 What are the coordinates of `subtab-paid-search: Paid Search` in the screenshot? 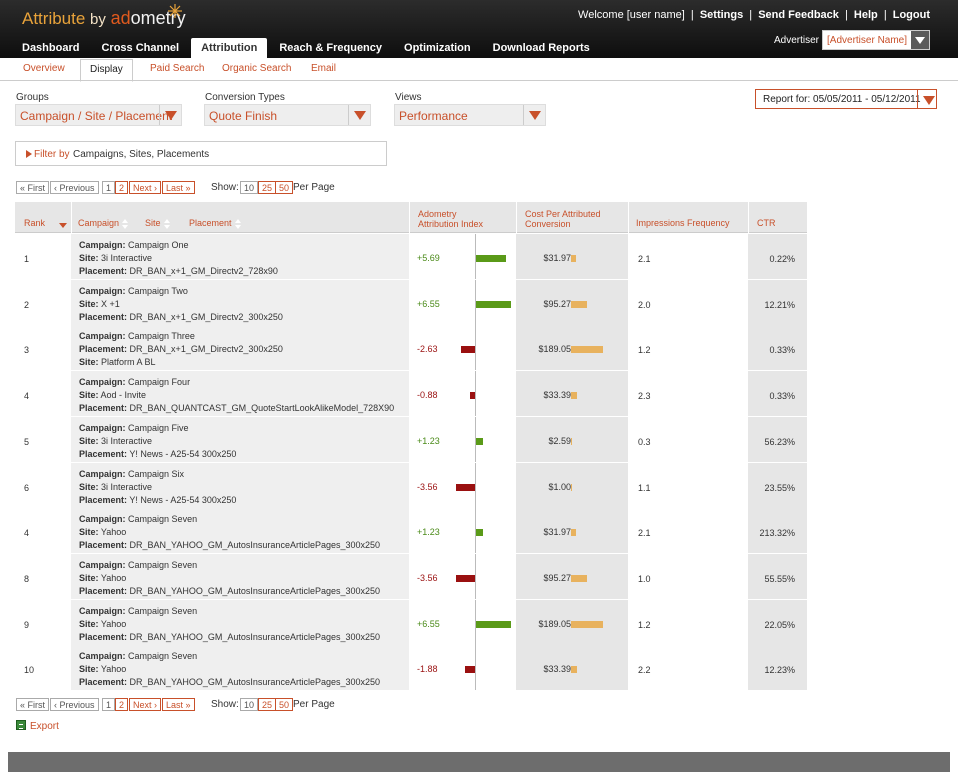 It's located at (177, 68).